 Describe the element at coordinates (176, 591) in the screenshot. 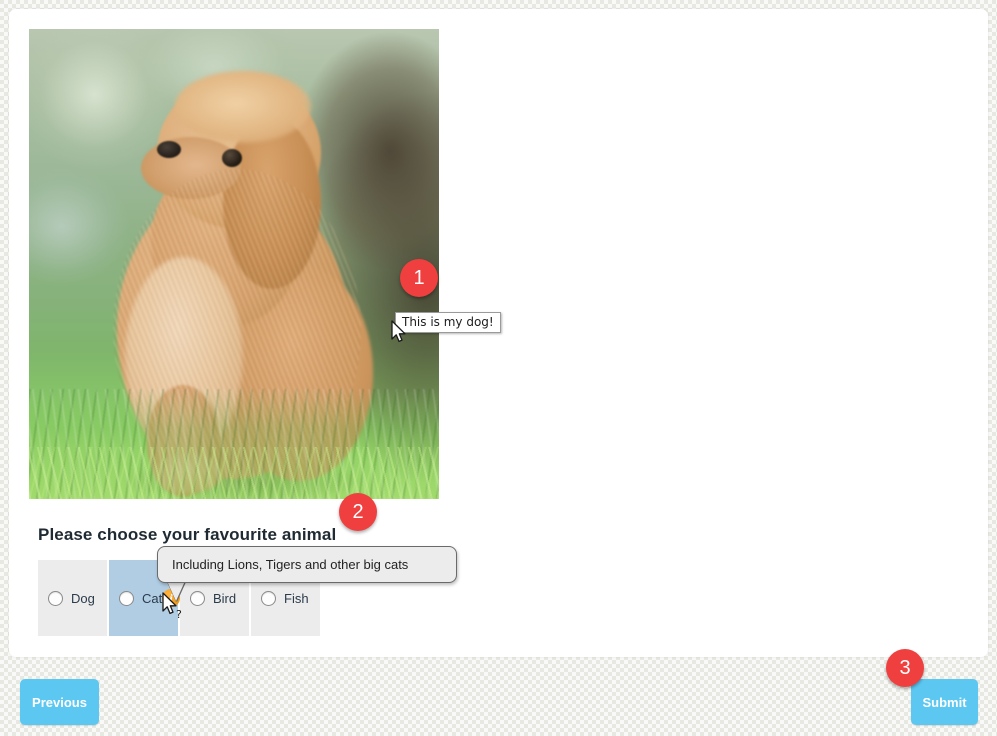

I see `info-tooltip-pointer` at that location.